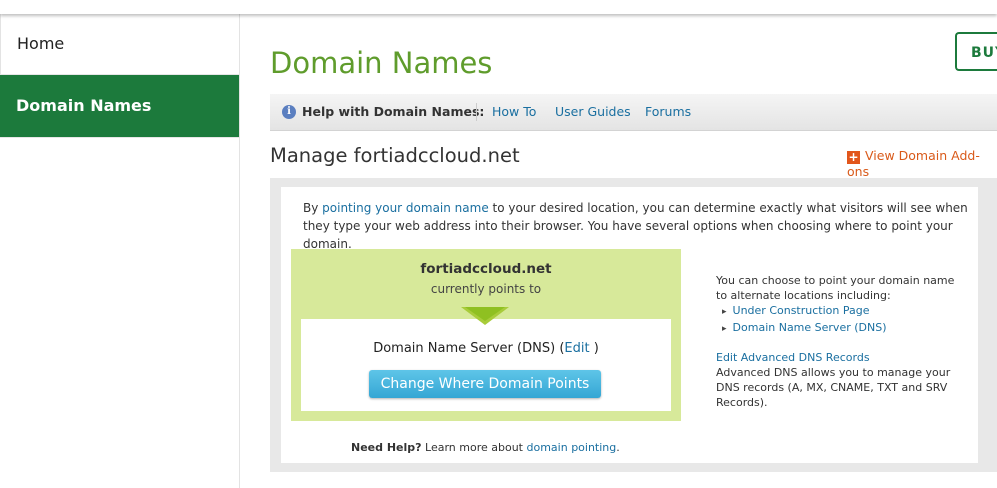  I want to click on need-help-end: ., so click(618, 447).